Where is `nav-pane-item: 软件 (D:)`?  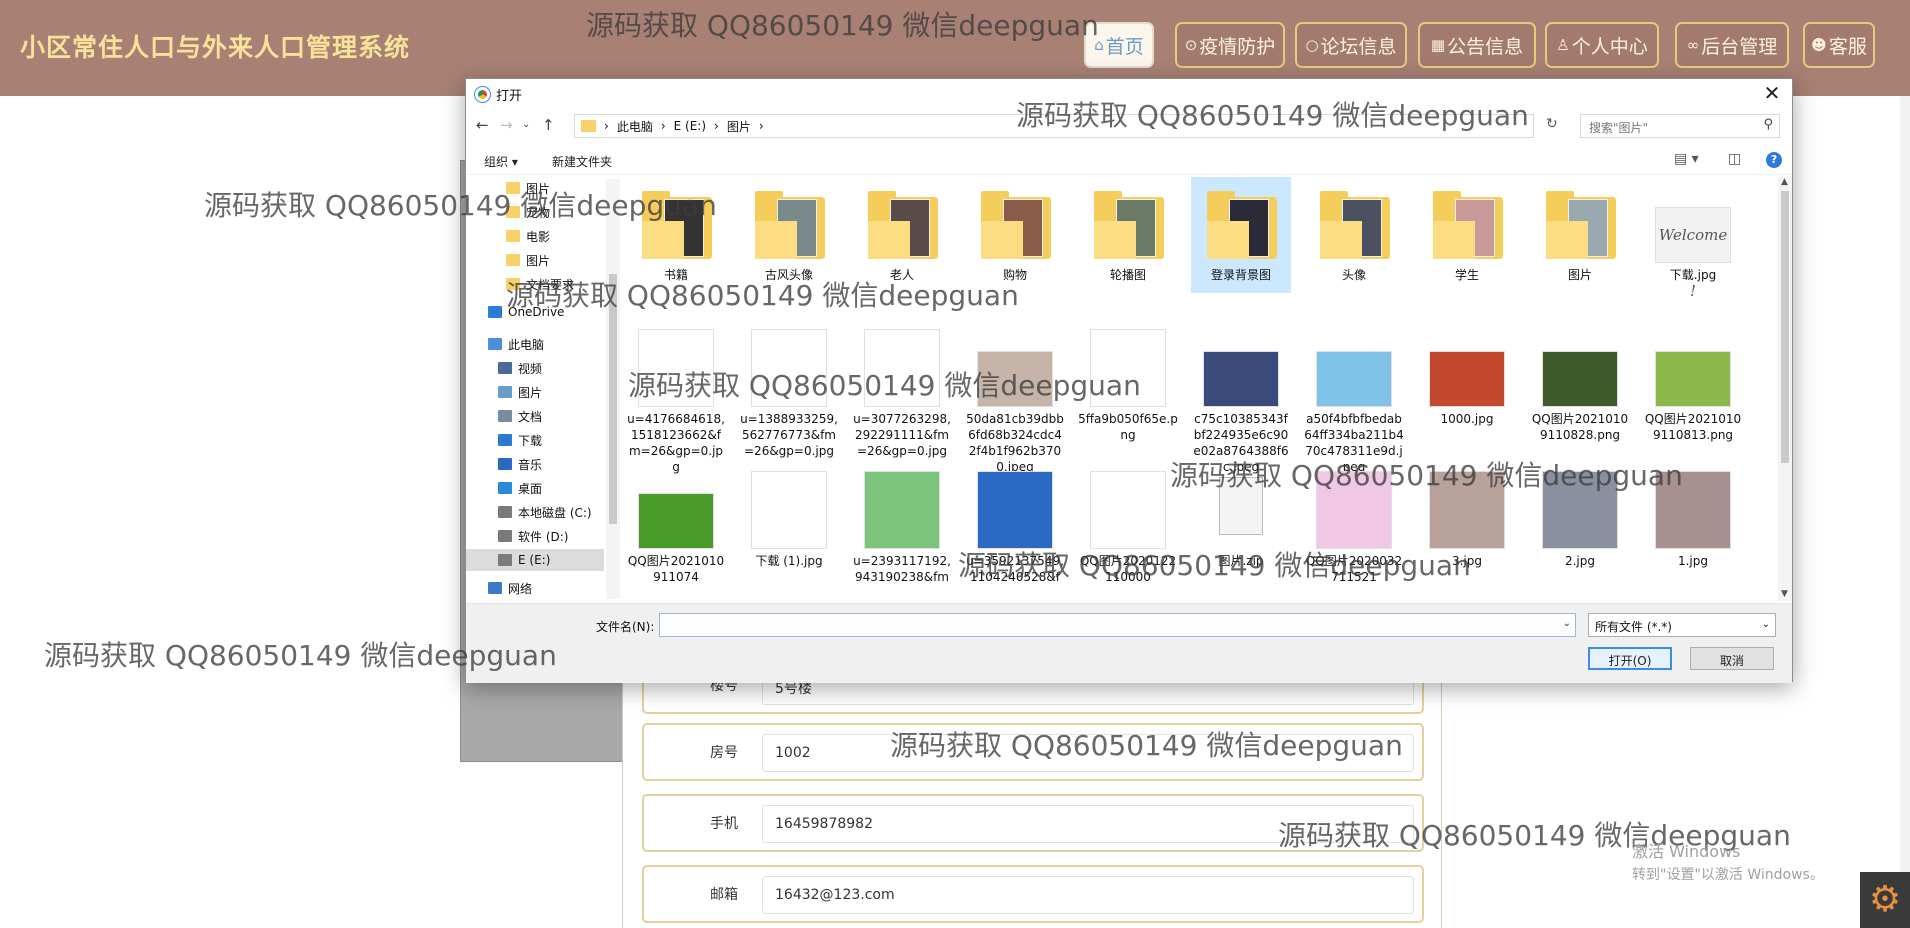 nav-pane-item: 软件 (D:) is located at coordinates (535, 536).